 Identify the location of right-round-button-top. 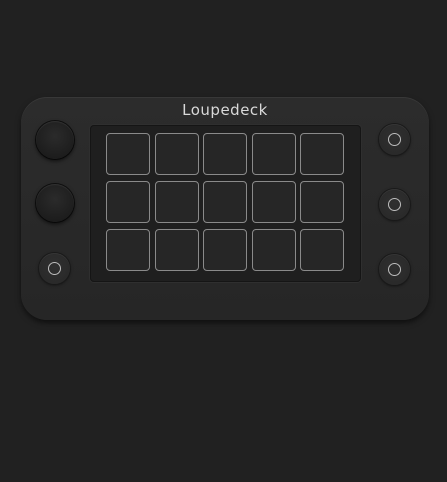
(394, 139).